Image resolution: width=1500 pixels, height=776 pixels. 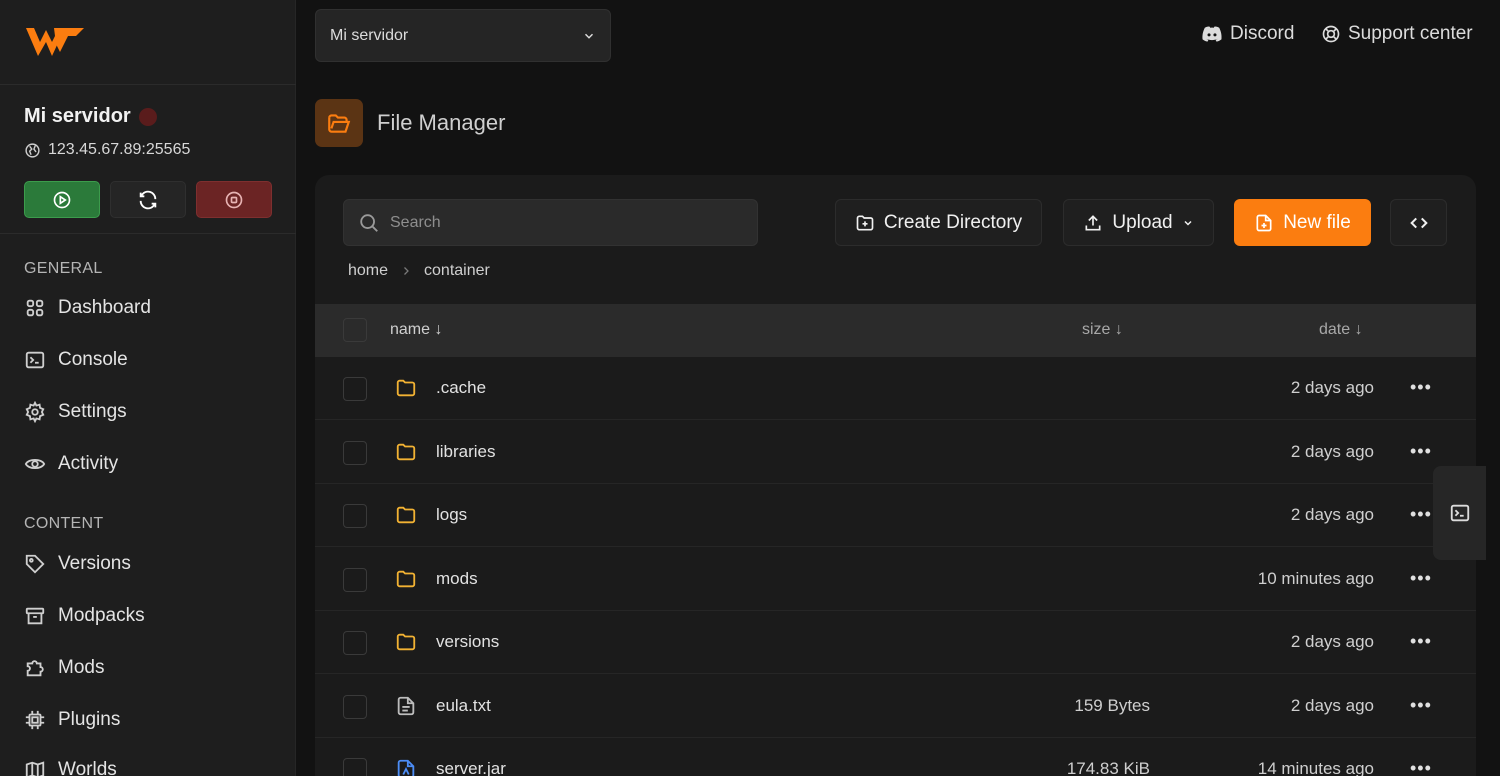 I want to click on play-circle-icon, so click(x=62, y=199).